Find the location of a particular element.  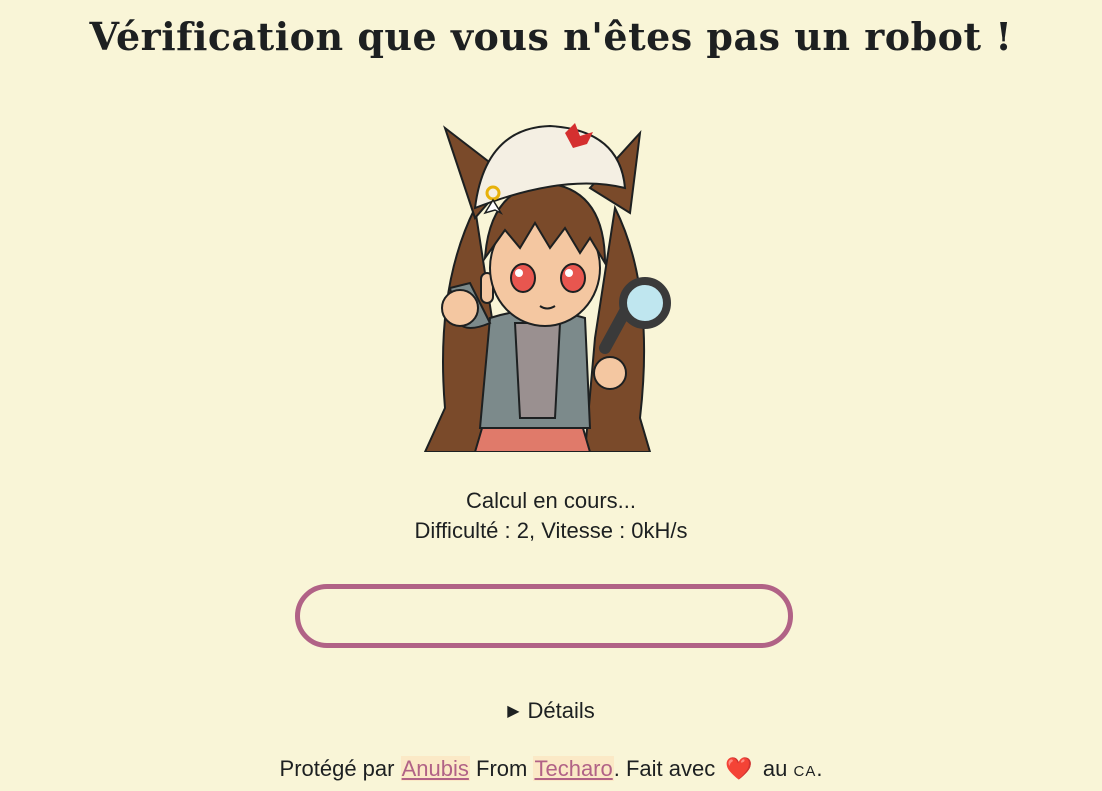

footer-prefix: Protégé par is located at coordinates (337, 768).